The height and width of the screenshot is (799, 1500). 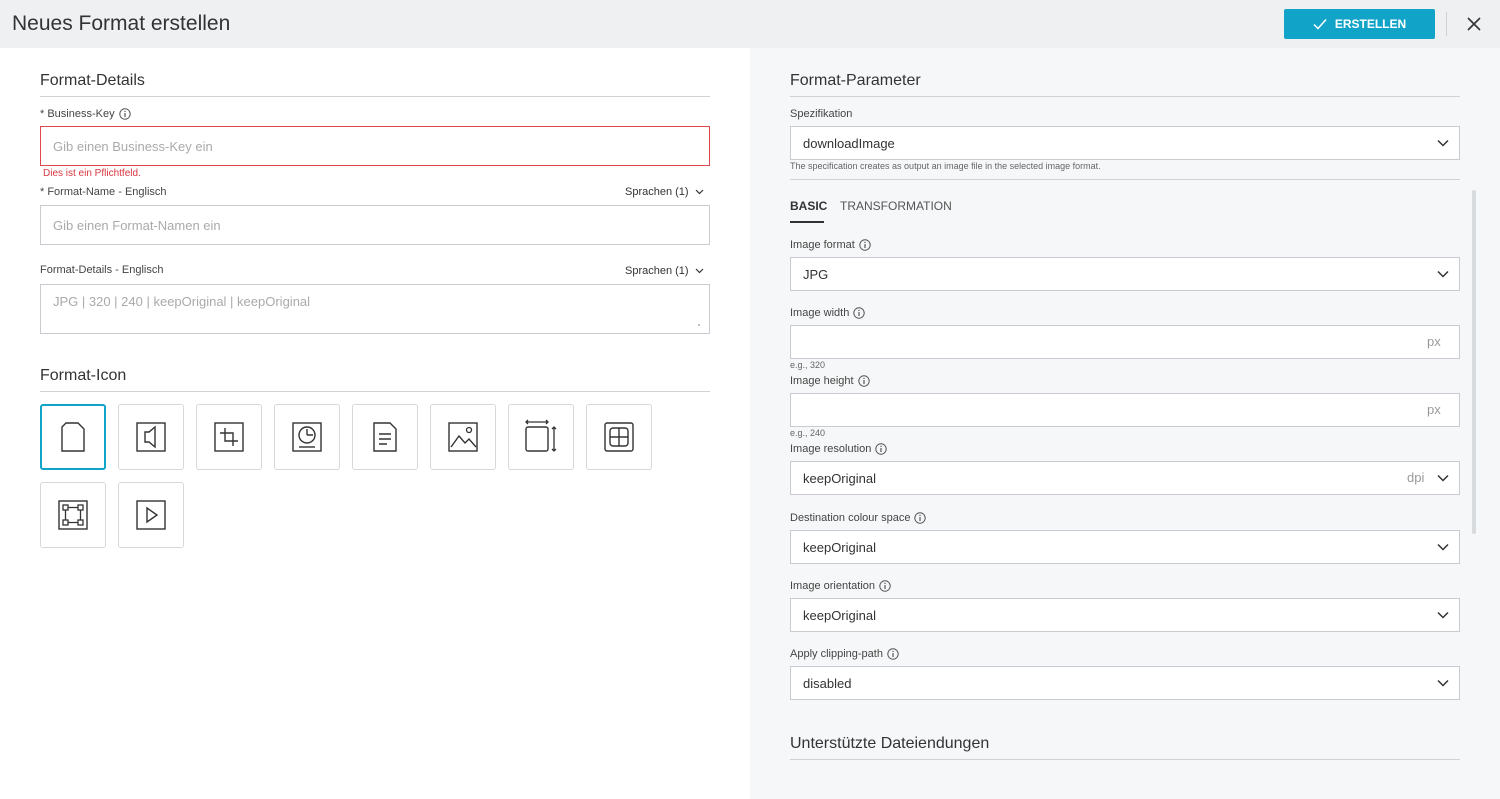 What do you see at coordinates (1125, 410) in the screenshot?
I see `image-height-input: px` at bounding box center [1125, 410].